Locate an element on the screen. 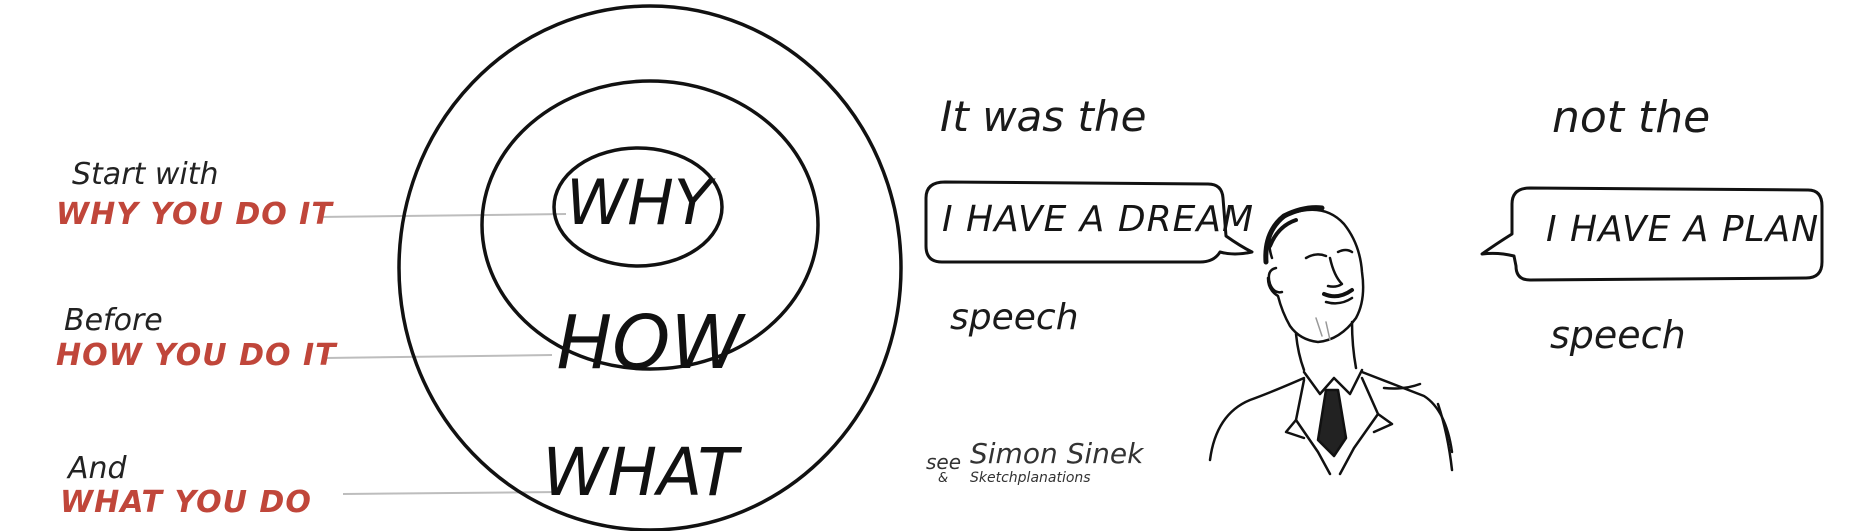  why-leader-line is located at coordinates (442, 215).